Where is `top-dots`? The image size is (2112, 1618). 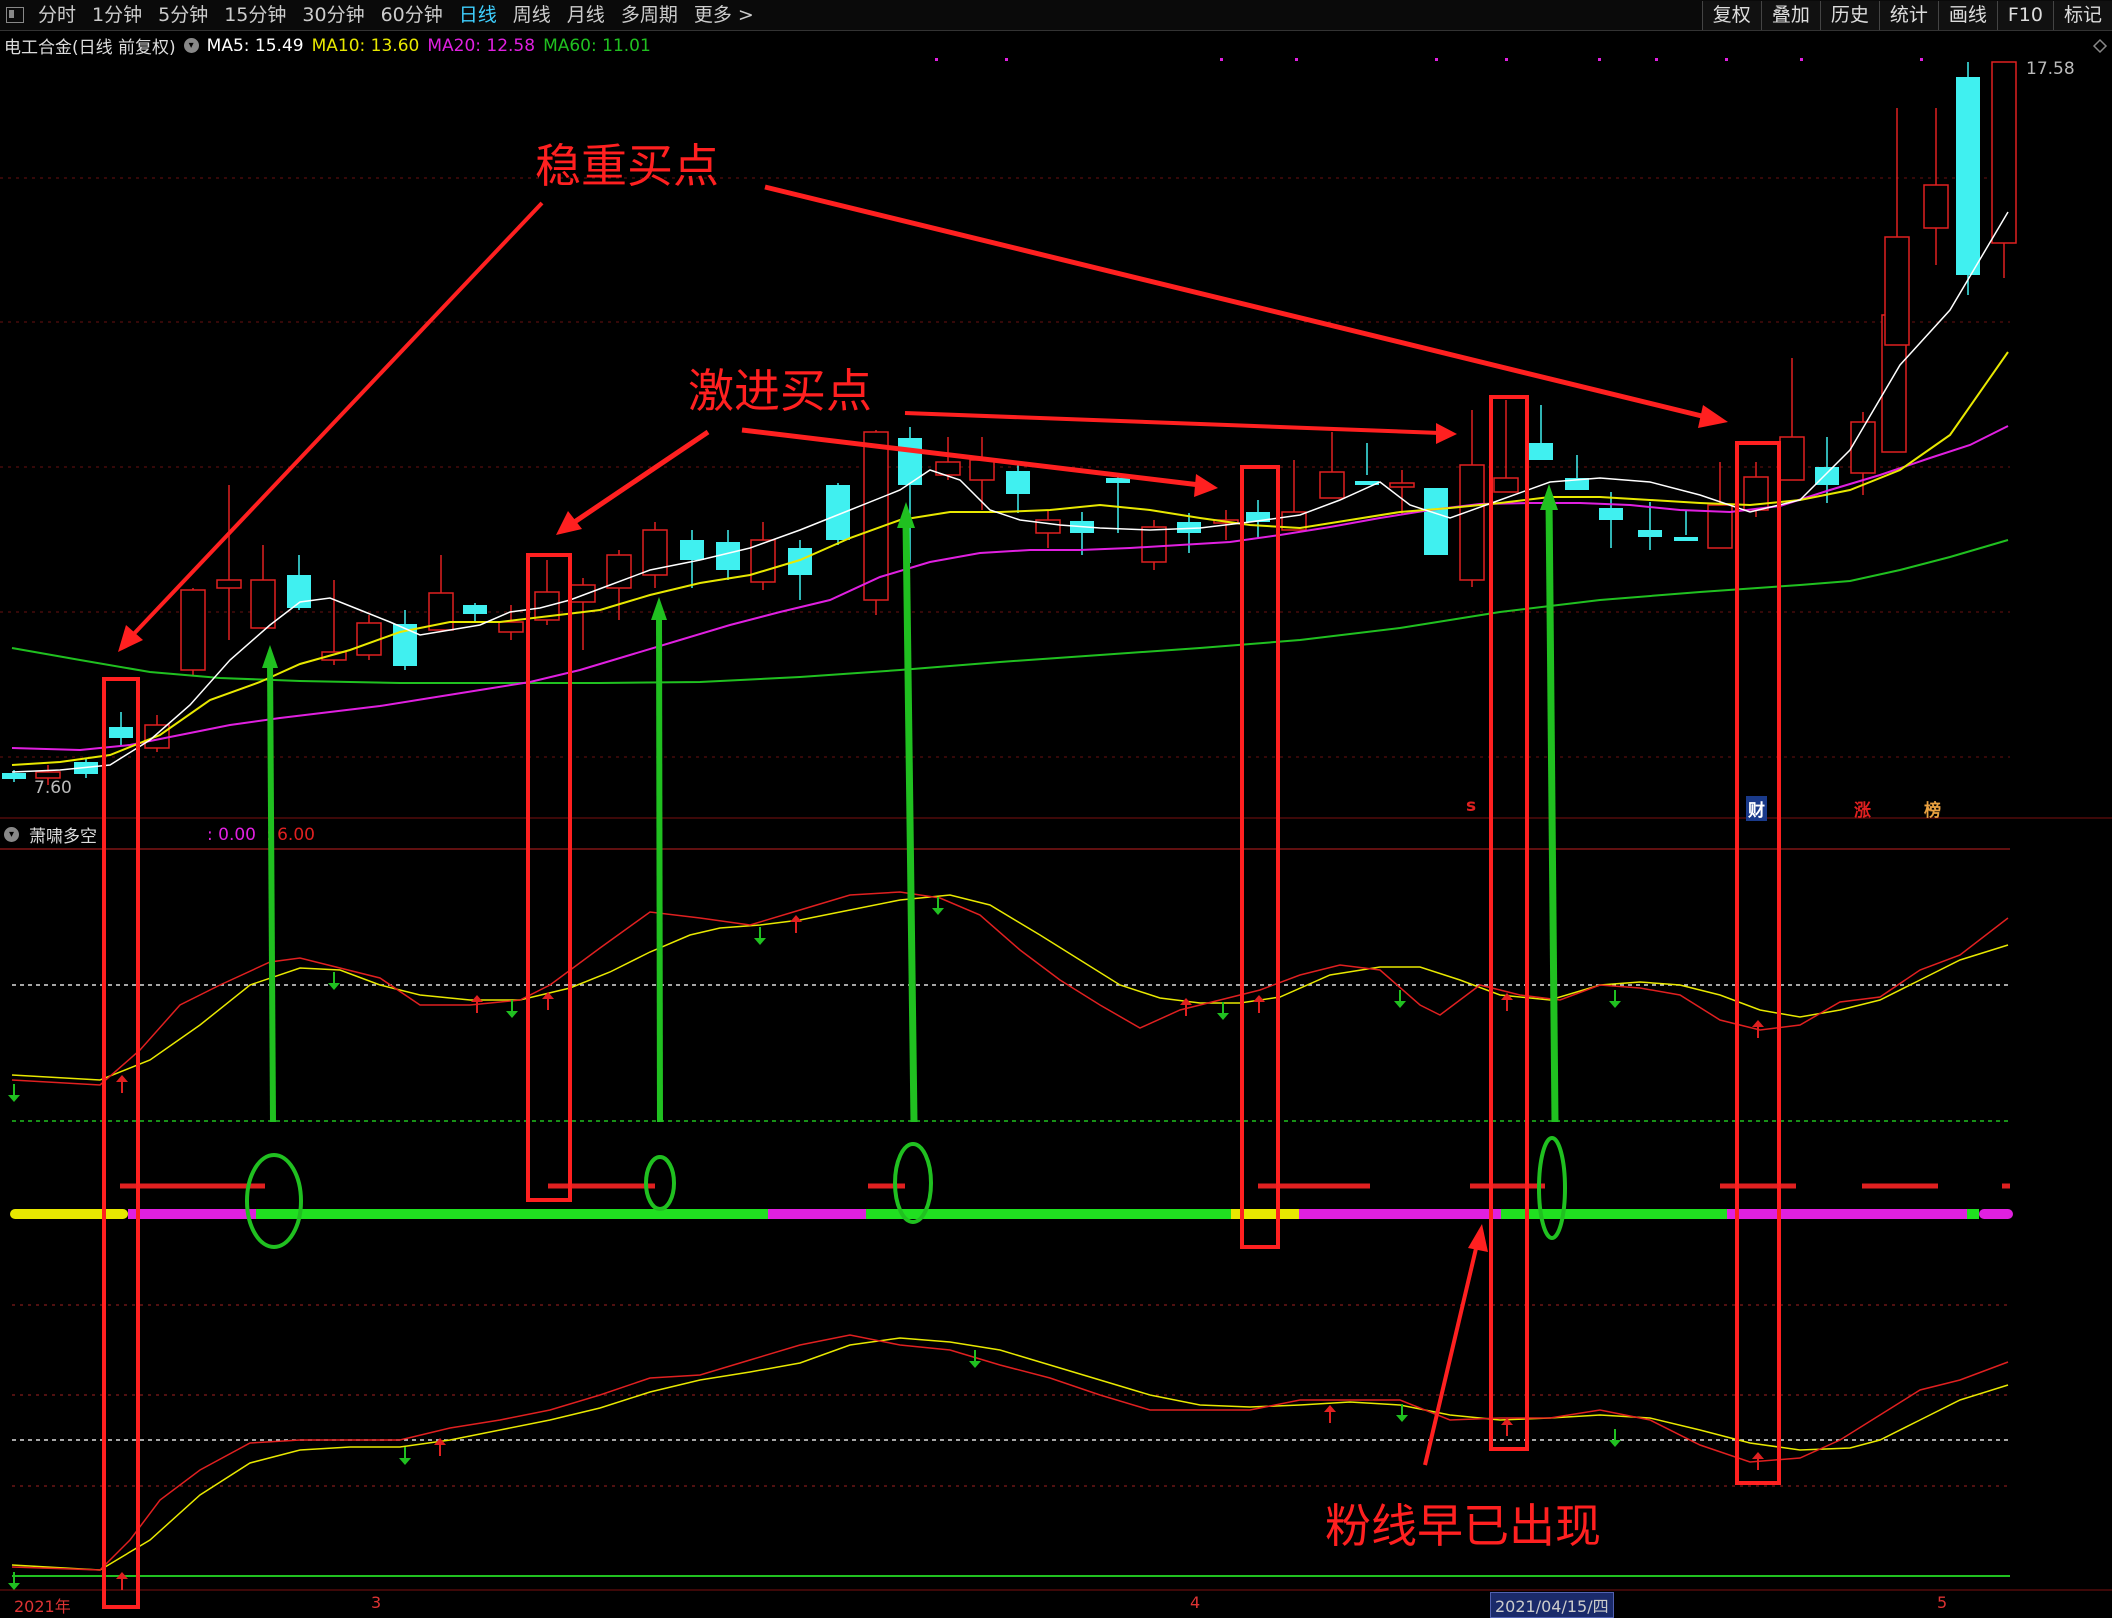 top-dots is located at coordinates (1429, 59).